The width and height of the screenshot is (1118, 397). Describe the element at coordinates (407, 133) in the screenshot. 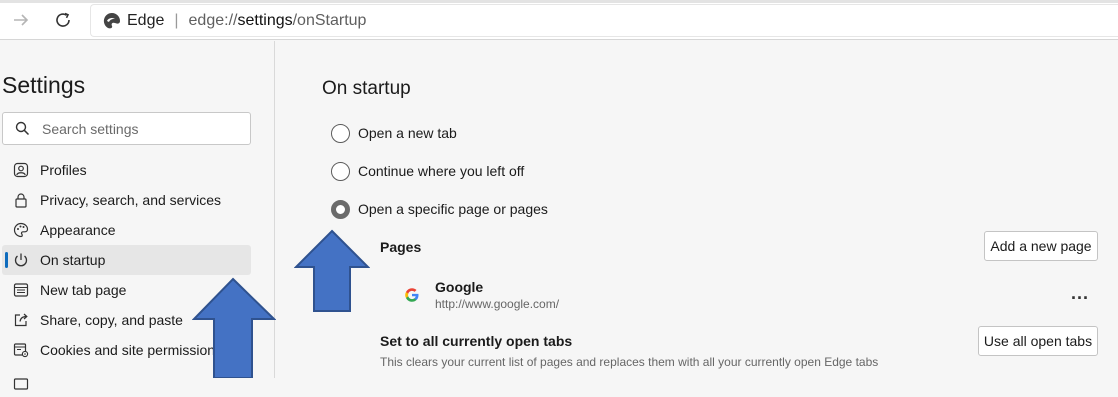

I see `option-label: Open a new tab` at that location.